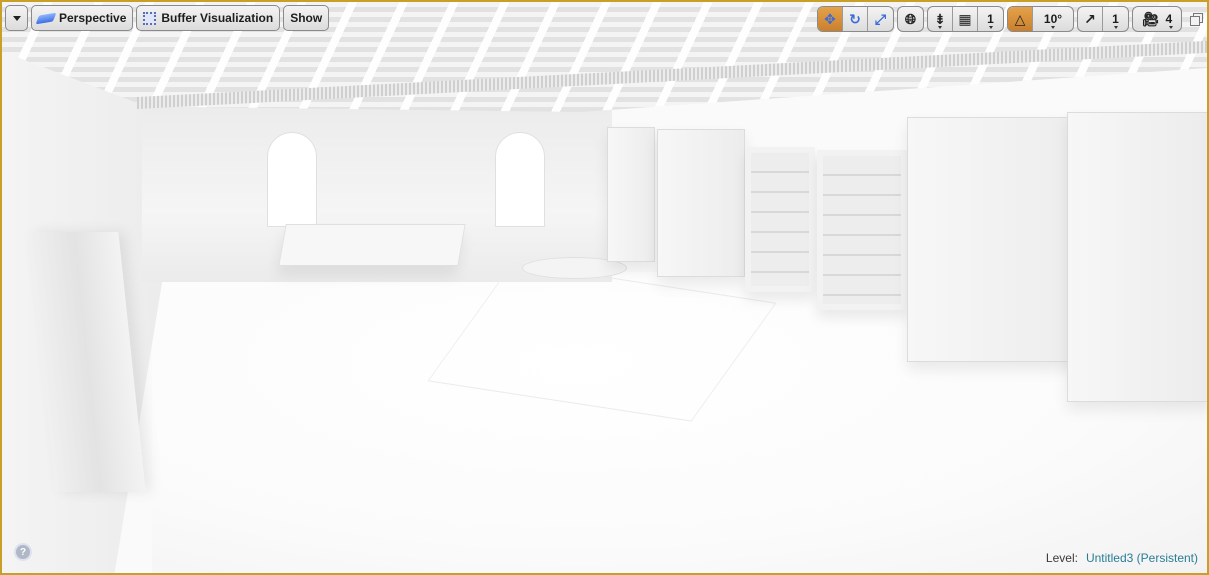 This screenshot has height=575, width=1209. I want to click on scale-snap-toggle: ↗, so click(1090, 19).